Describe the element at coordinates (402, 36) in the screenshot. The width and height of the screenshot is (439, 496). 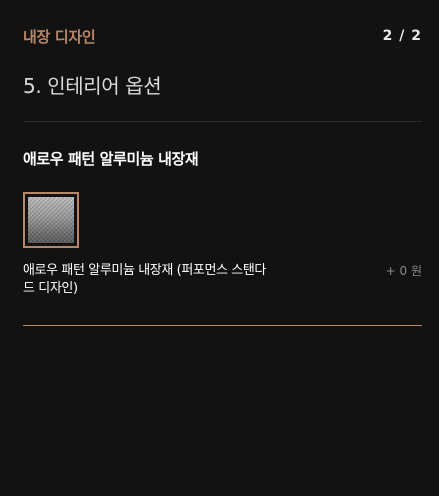
I see `step-indicator: 2 / 2` at that location.